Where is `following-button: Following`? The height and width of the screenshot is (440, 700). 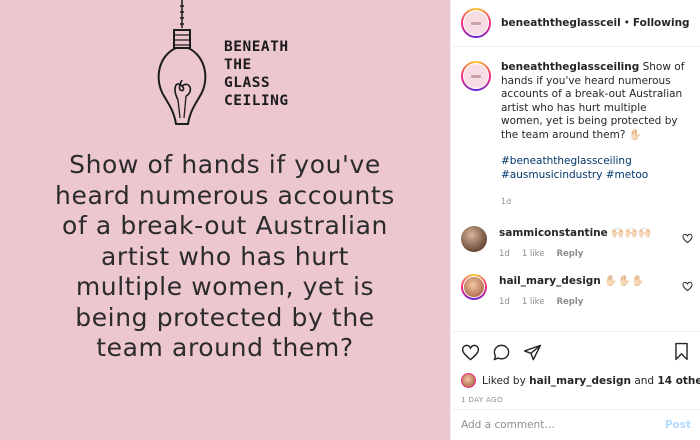 following-button: Following is located at coordinates (661, 23).